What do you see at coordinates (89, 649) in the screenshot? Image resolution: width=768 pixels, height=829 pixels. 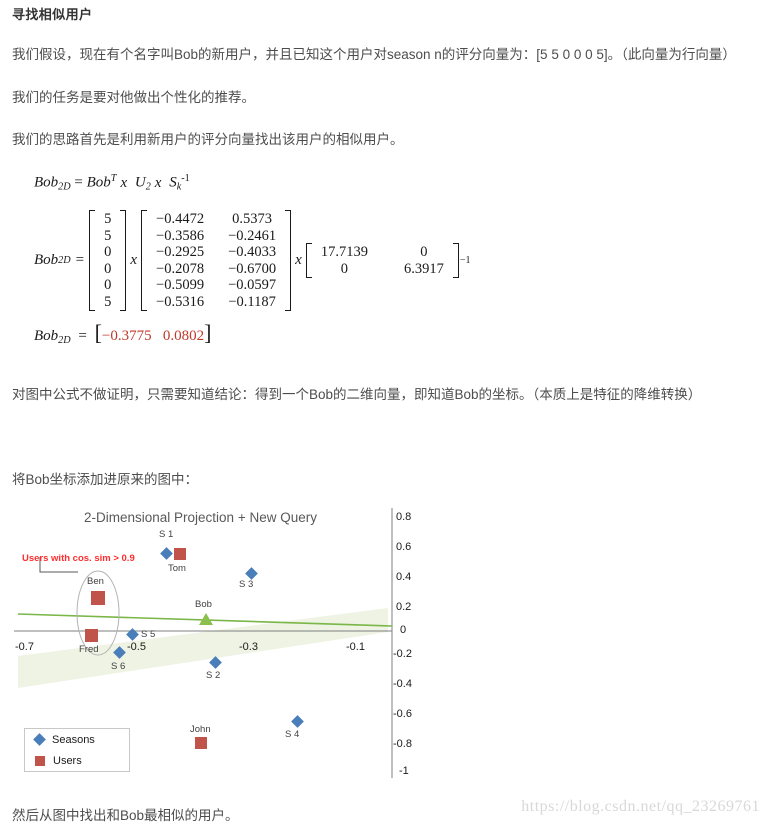 I see `point-label-fred: Fred` at bounding box center [89, 649].